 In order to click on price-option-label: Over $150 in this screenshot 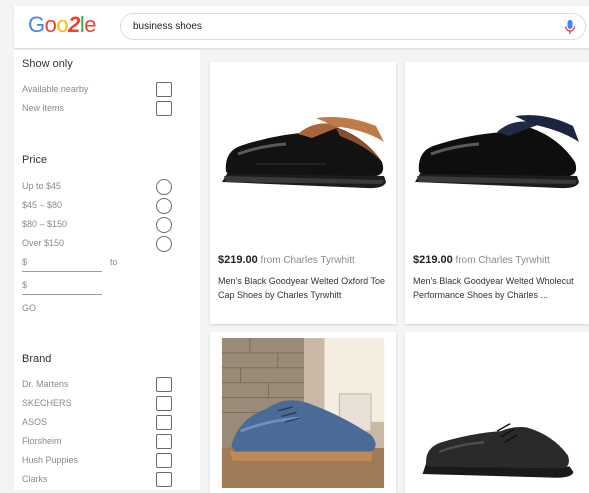, I will do `click(43, 243)`.